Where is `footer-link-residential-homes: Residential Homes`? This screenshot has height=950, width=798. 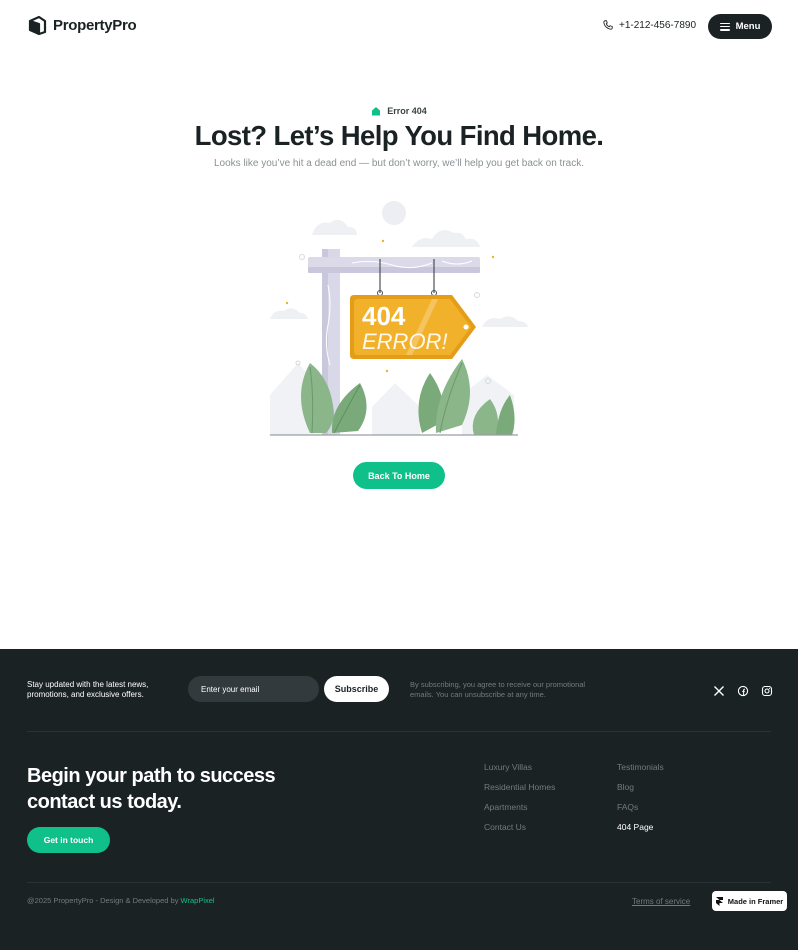
footer-link-residential-homes: Residential Homes is located at coordinates (519, 787).